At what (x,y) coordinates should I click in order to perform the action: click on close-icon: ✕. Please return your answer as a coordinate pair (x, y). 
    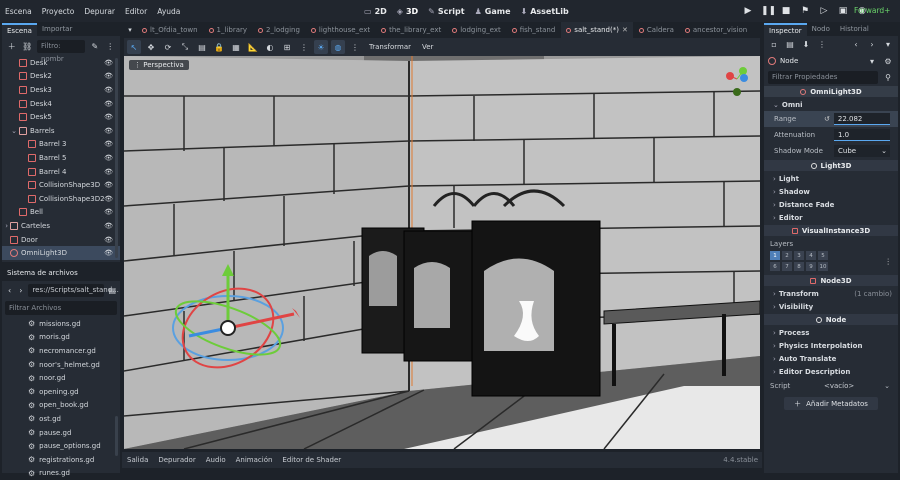
    Looking at the image, I should click on (625, 30).